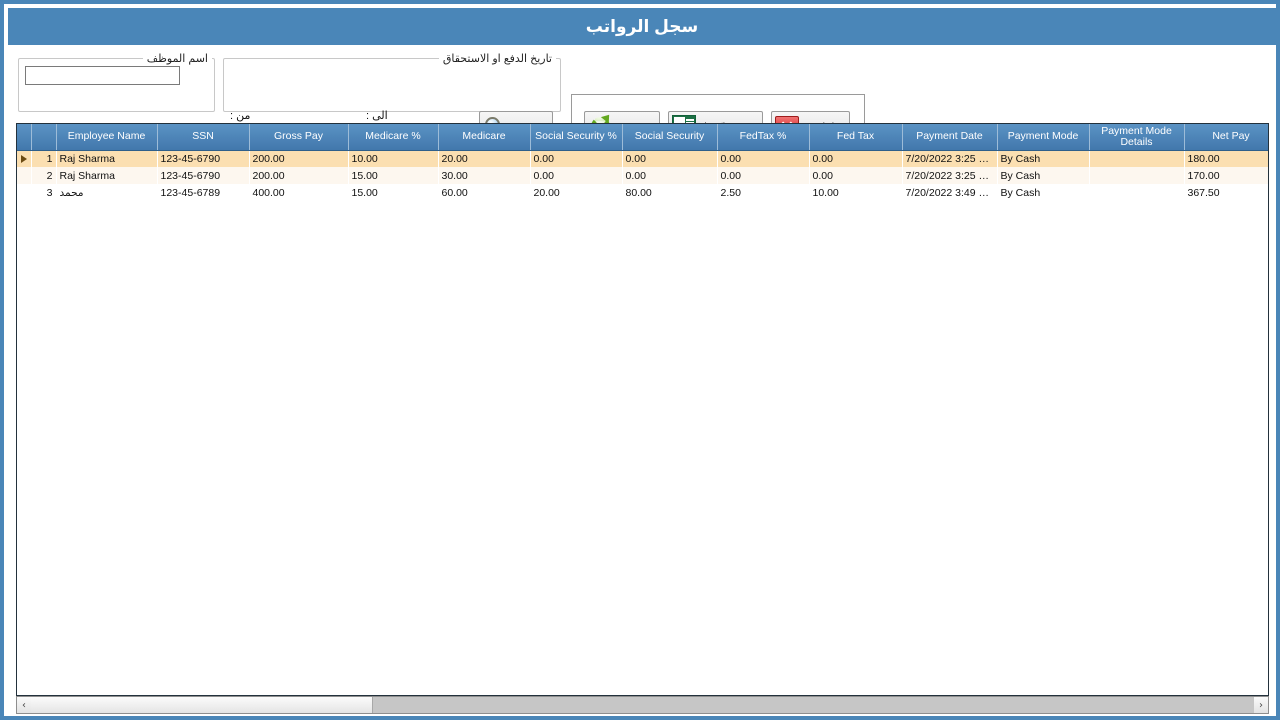 Image resolution: width=1280 pixels, height=720 pixels. I want to click on employee-name-input, so click(102, 75).